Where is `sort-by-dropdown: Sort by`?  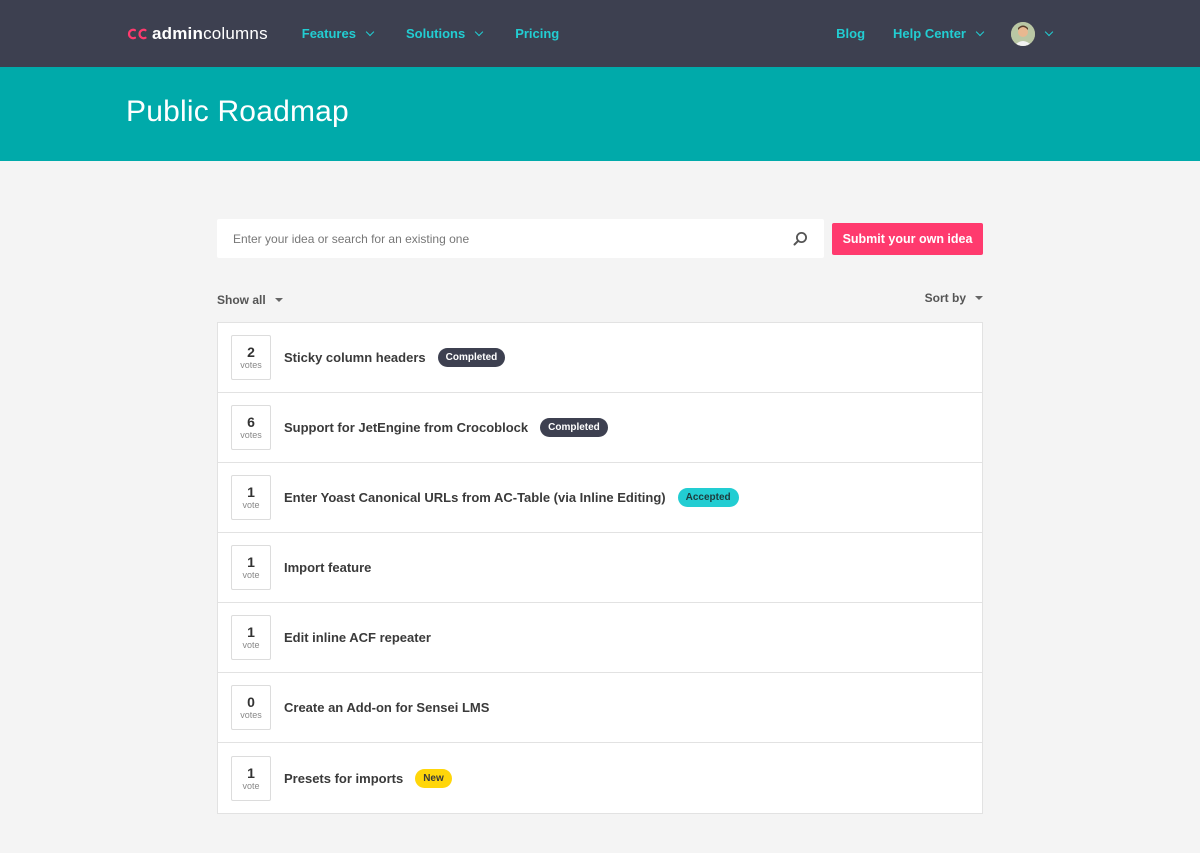
sort-by-dropdown: Sort by is located at coordinates (954, 298).